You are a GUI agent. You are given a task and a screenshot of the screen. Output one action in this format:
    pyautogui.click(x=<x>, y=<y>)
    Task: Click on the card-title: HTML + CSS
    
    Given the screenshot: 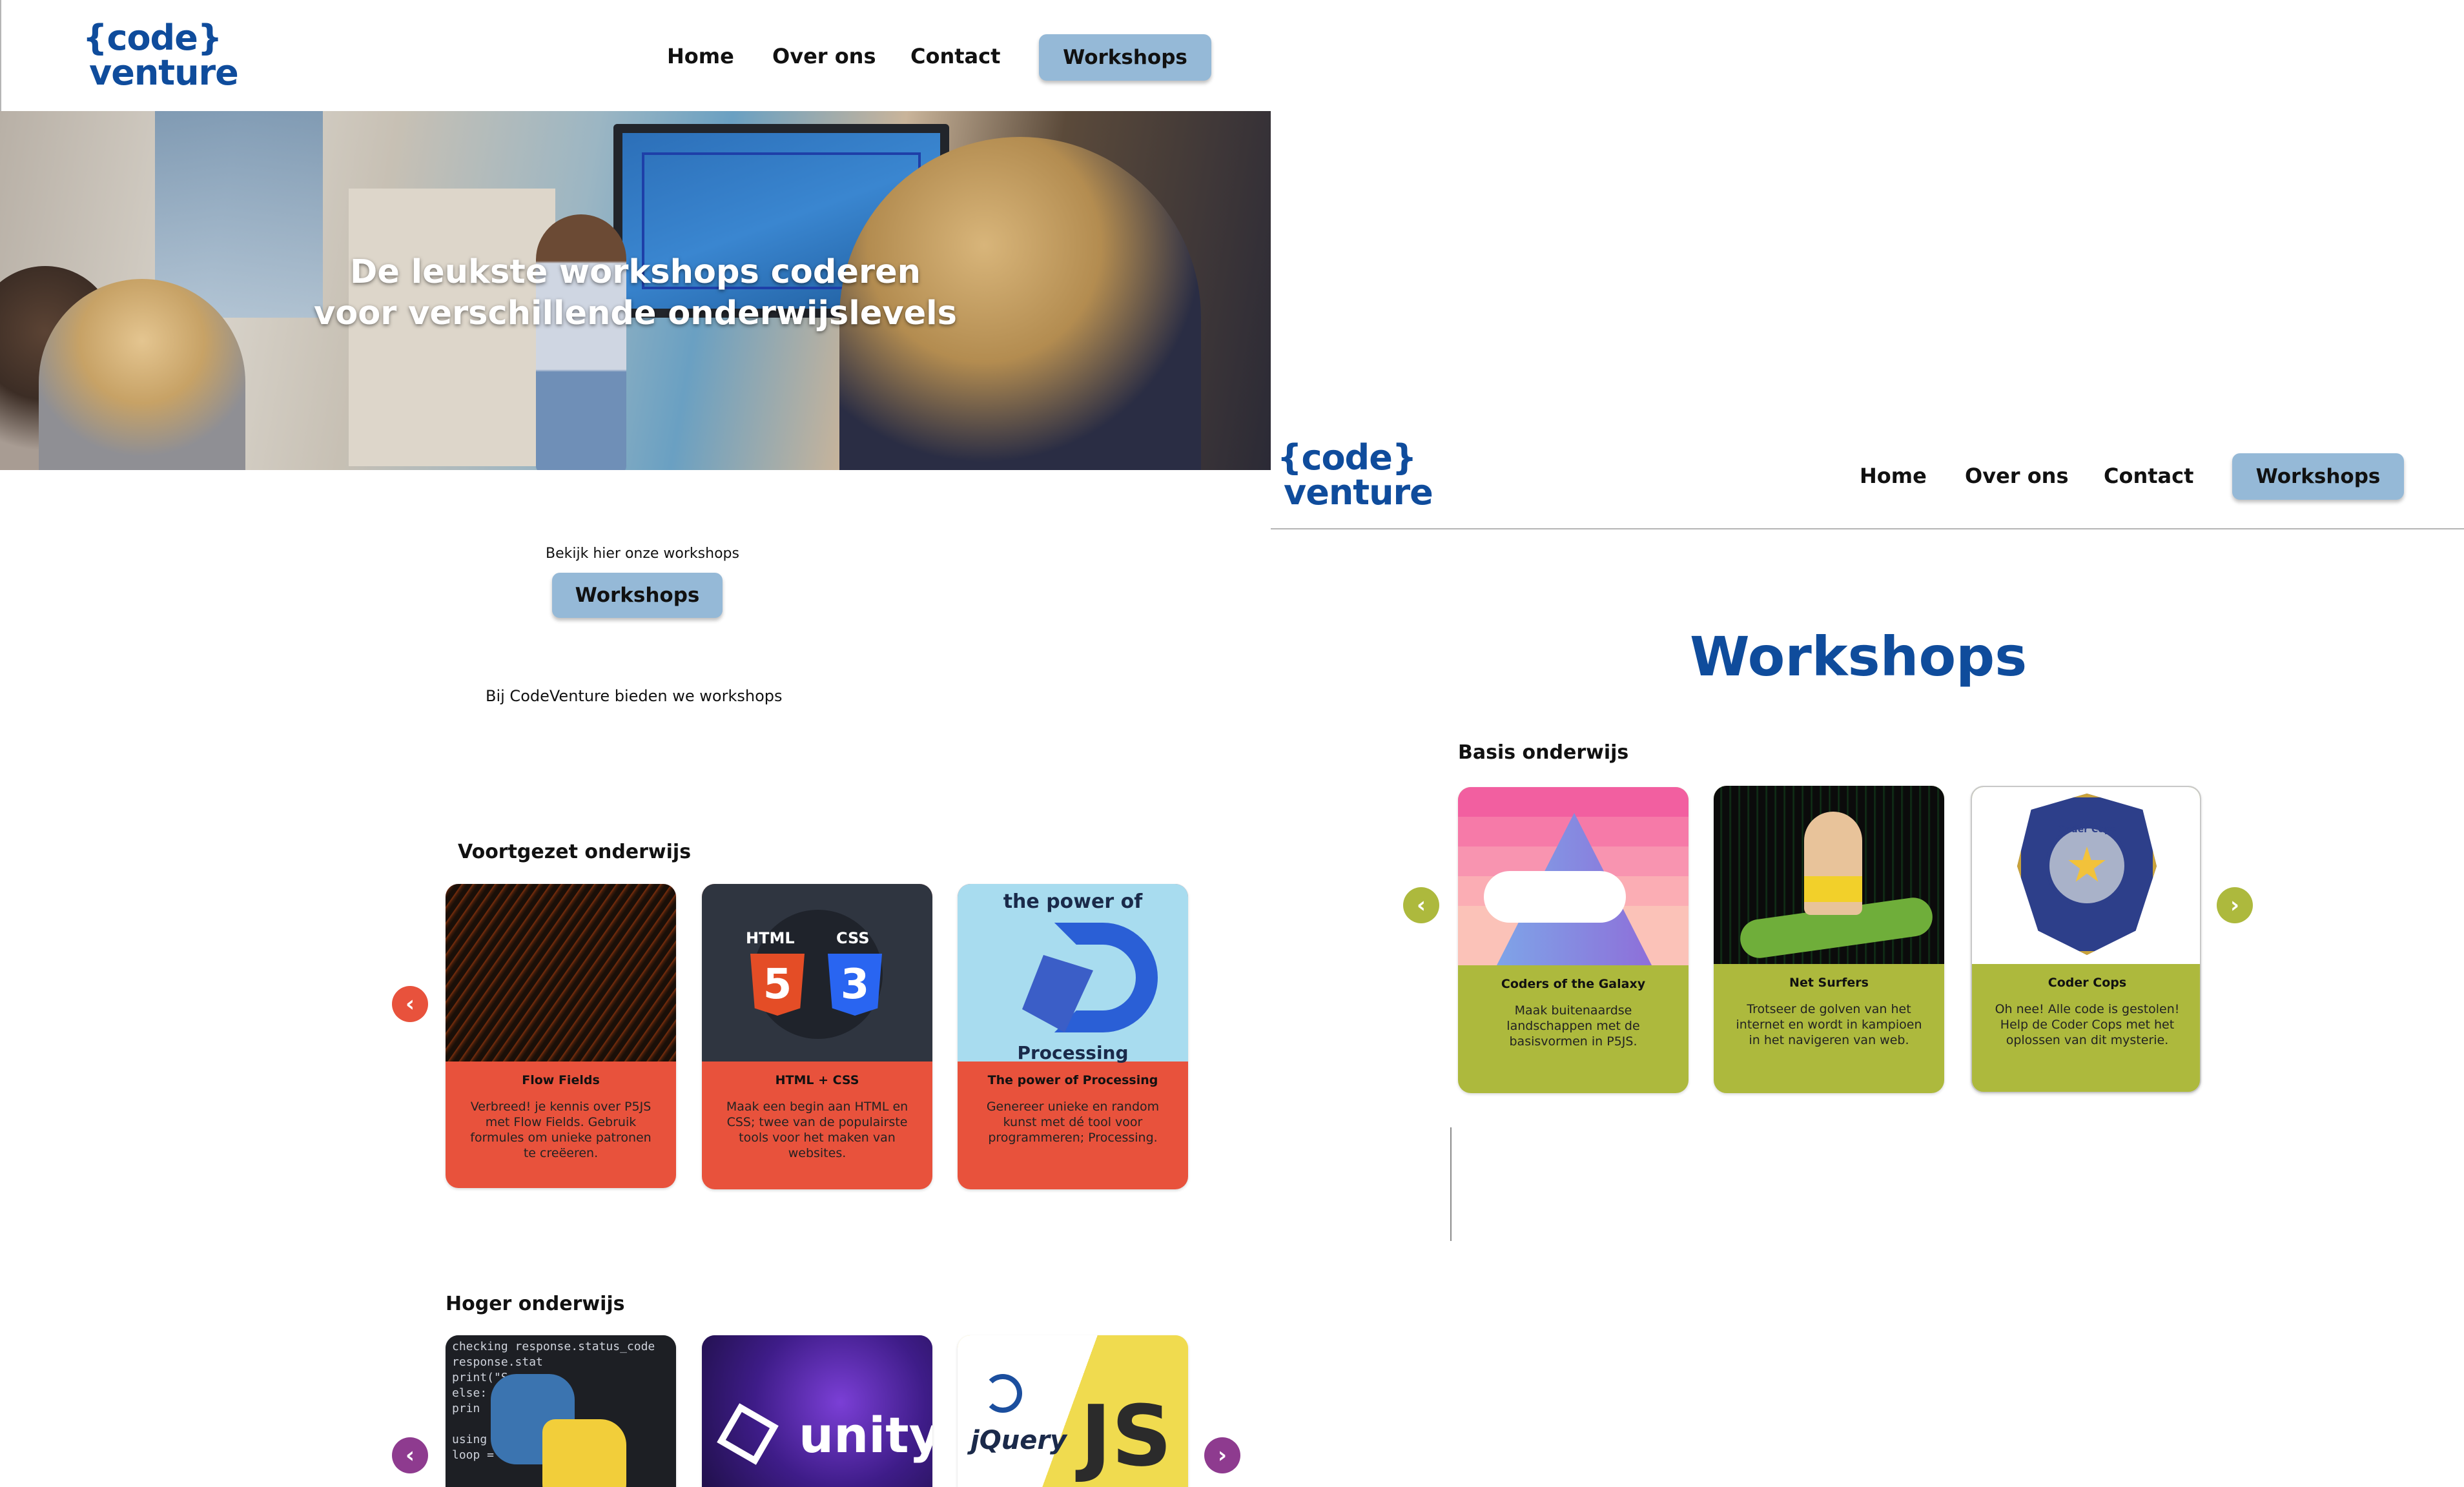 What is the action you would take?
    pyautogui.click(x=817, y=1080)
    